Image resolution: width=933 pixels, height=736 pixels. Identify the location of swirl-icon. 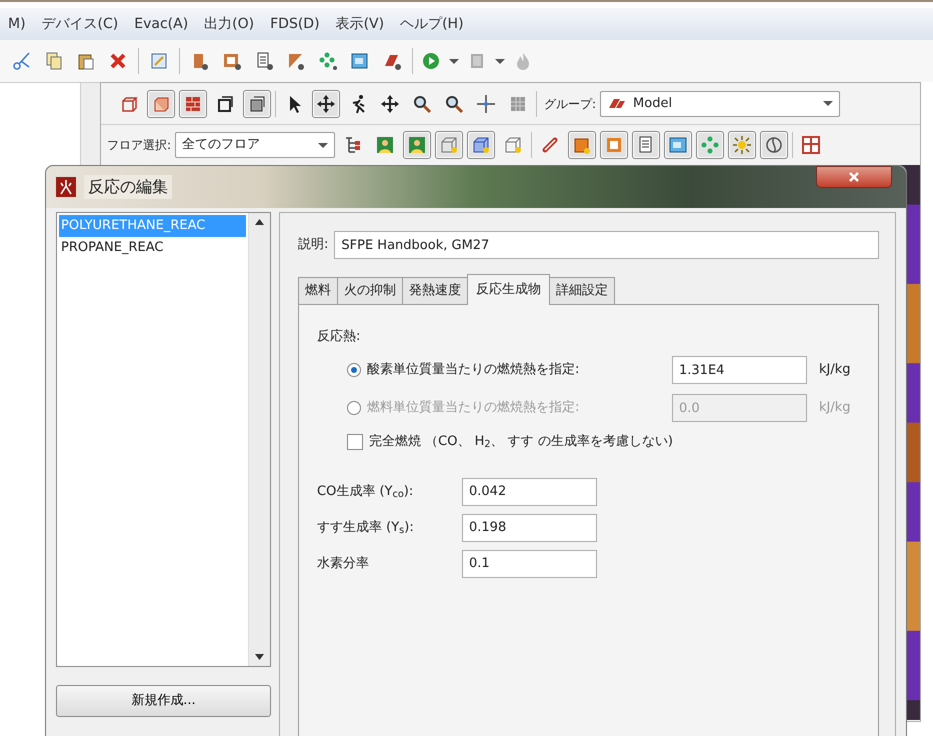
(774, 145).